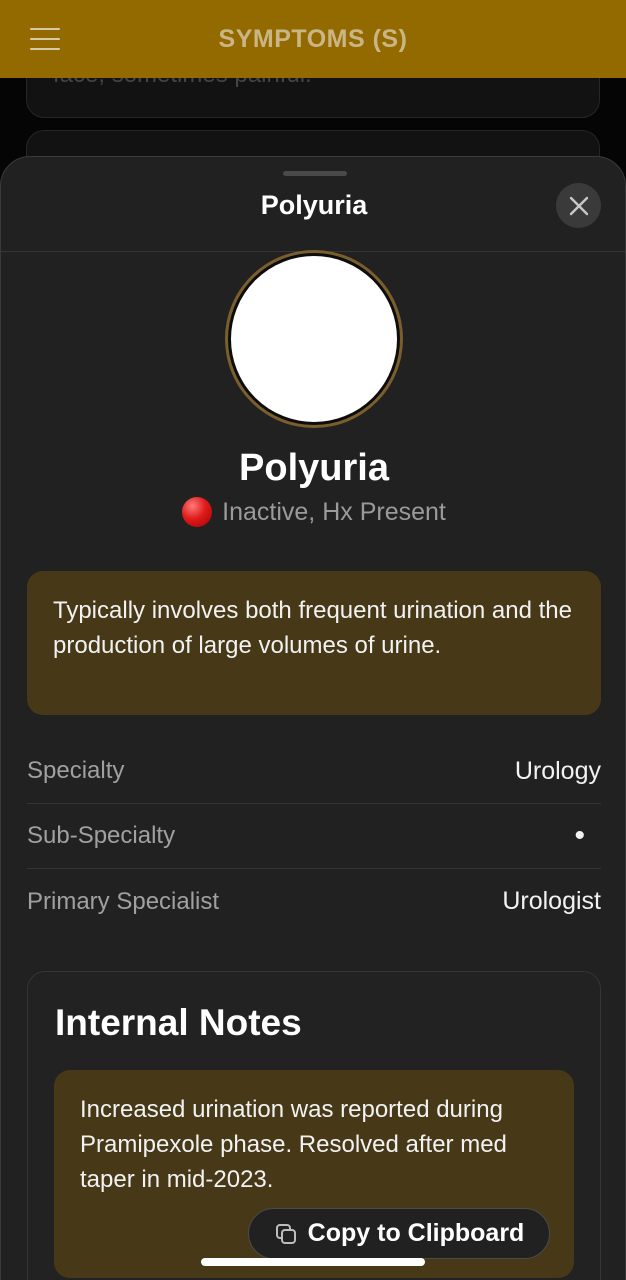  What do you see at coordinates (416, 1233) in the screenshot?
I see `copy-button-label: Copy to Clipboard` at bounding box center [416, 1233].